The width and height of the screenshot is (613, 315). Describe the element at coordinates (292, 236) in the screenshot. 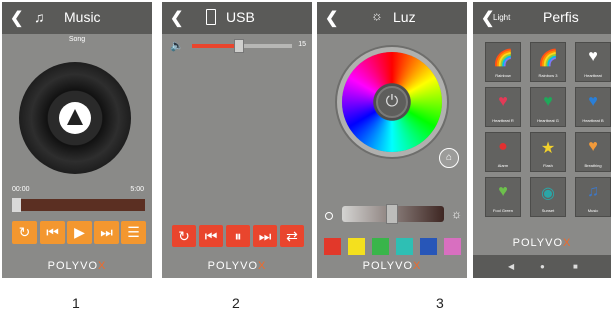

I see `shuffle-button: ⇄` at that location.